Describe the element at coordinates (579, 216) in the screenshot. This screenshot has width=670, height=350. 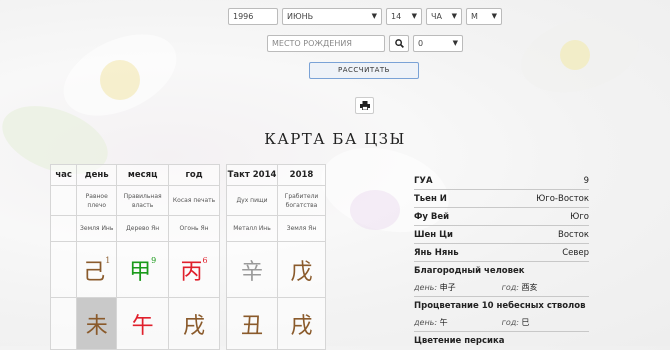
I see `info-value: Юго` at that location.